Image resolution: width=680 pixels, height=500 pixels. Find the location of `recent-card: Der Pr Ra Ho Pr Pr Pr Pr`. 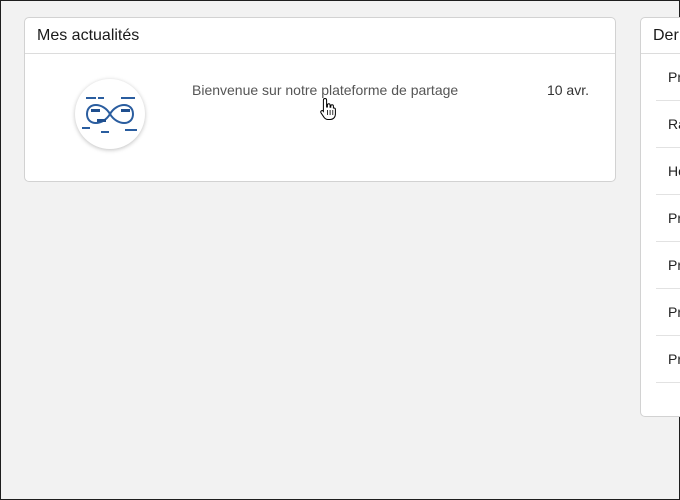

recent-card: Der Pr Ra Ho Pr Pr Pr Pr is located at coordinates (660, 217).